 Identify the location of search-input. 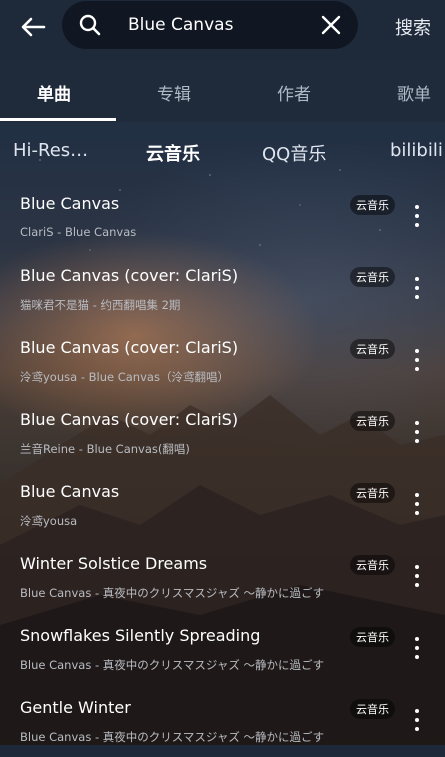
(218, 25).